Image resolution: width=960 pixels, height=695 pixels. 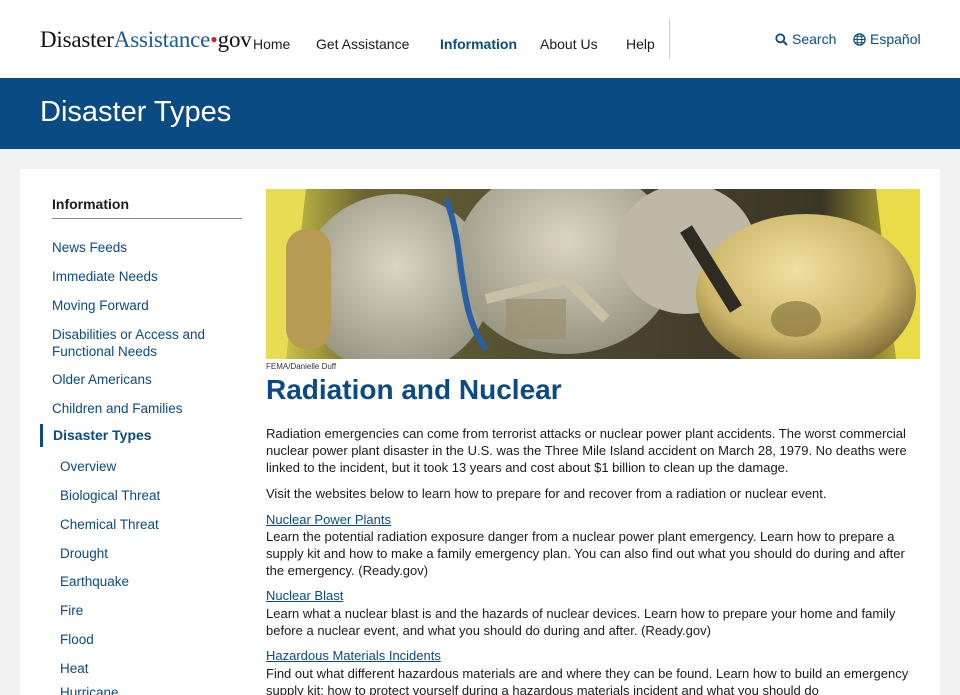 What do you see at coordinates (895, 39) in the screenshot?
I see `language-label: Español` at bounding box center [895, 39].